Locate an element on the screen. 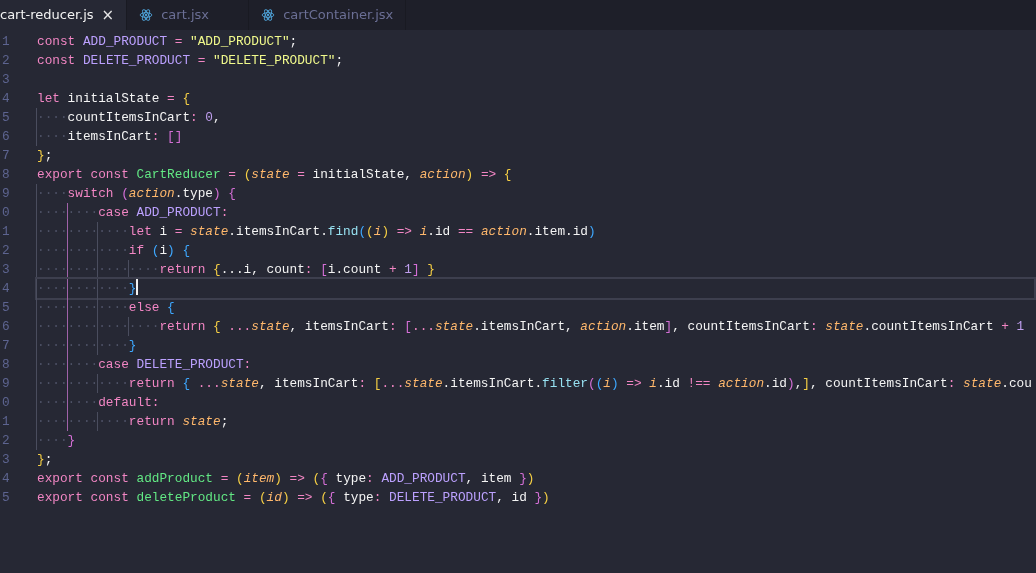 The width and height of the screenshot is (1036, 573). code-line: ············else { is located at coordinates (105, 308).